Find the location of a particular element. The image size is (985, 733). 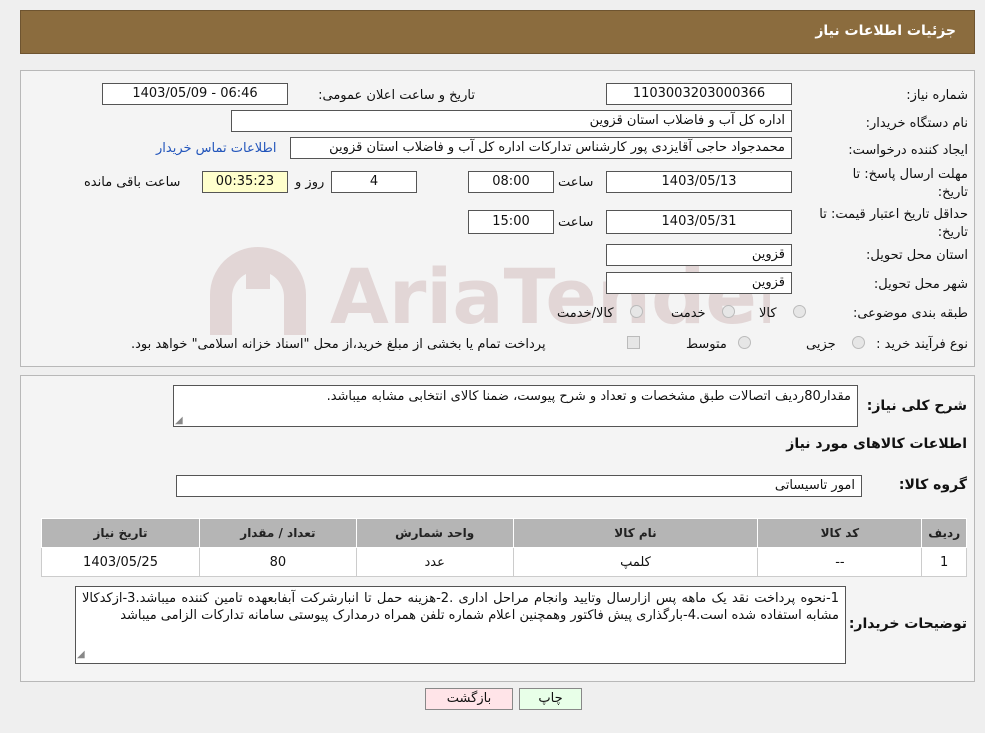

col-unit: واحد شمارش is located at coordinates (434, 533).